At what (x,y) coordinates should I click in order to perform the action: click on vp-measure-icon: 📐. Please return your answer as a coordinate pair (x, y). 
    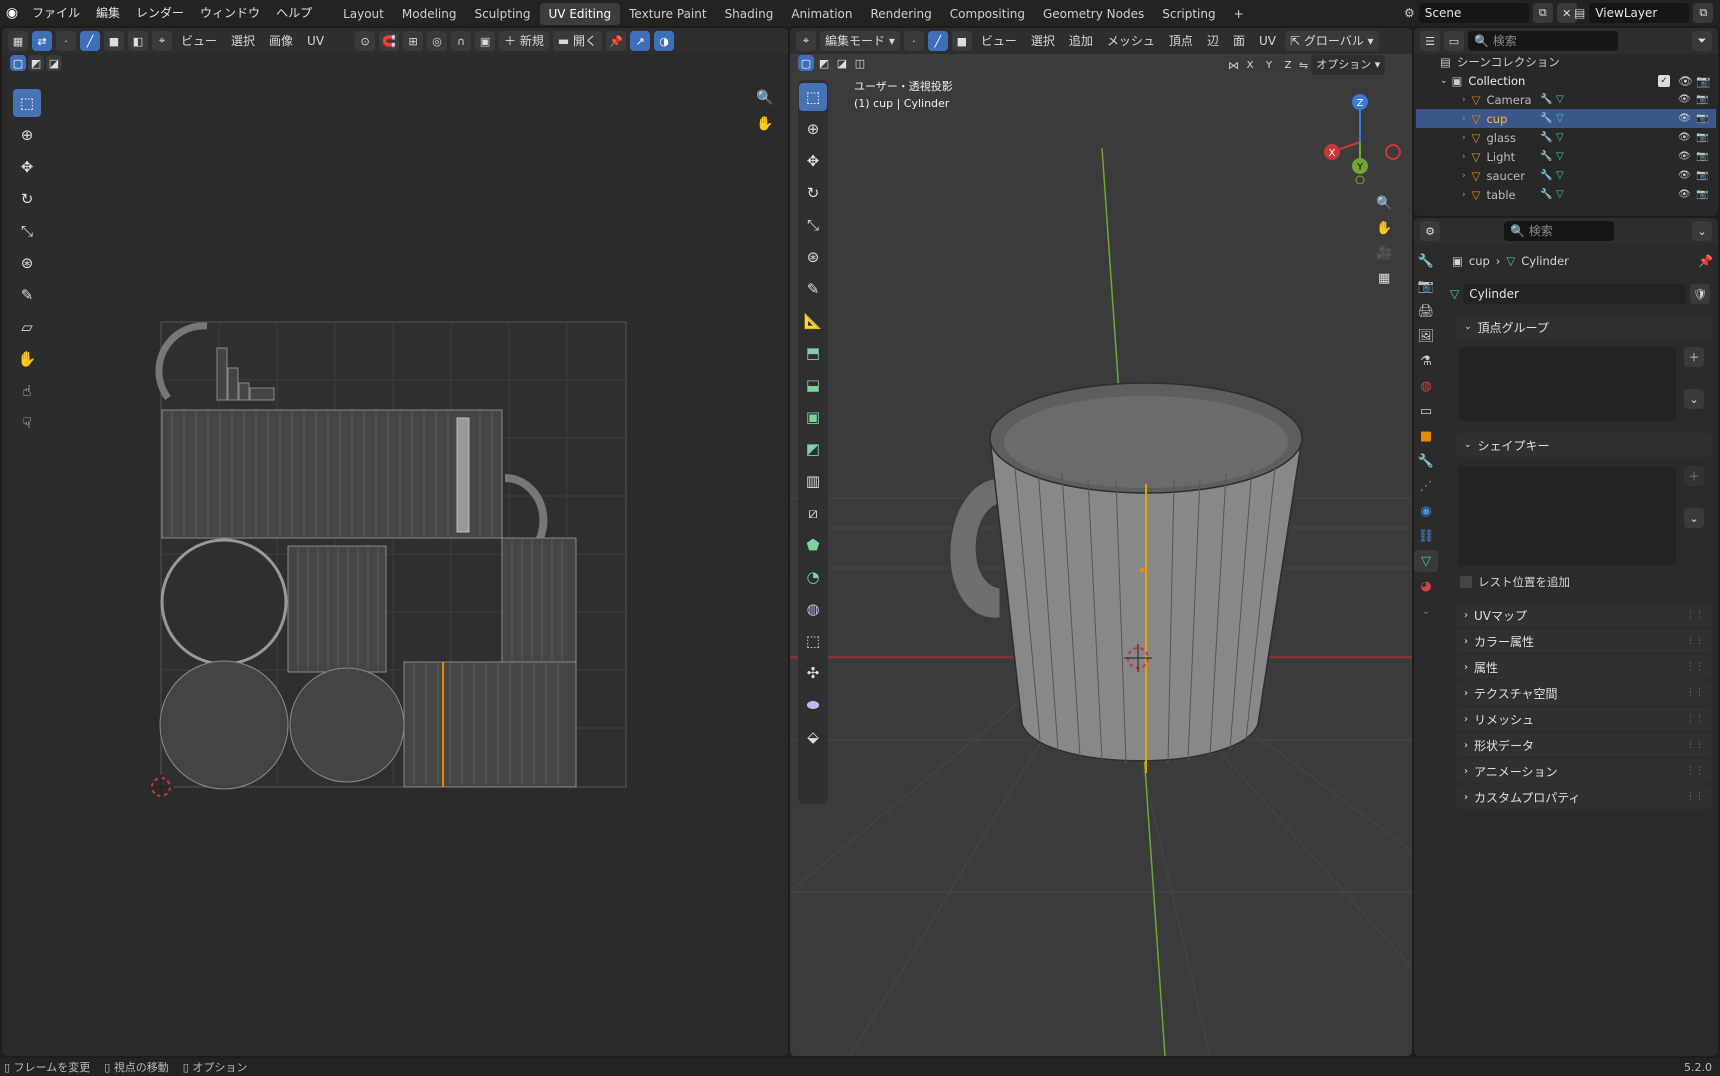
    Looking at the image, I should click on (813, 321).